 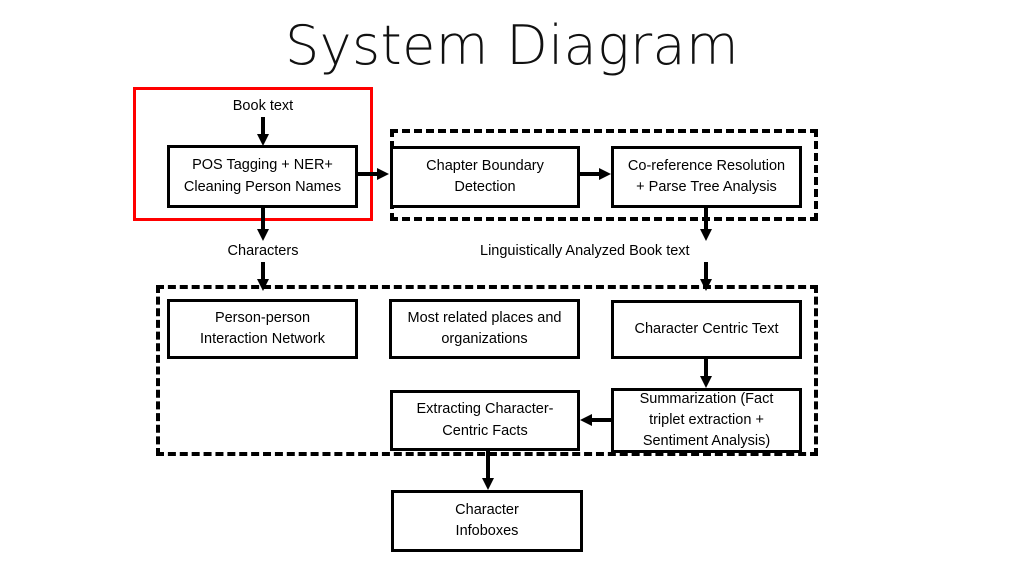 What do you see at coordinates (706, 398) in the screenshot?
I see `summ-line-1: Summarization (Fact` at bounding box center [706, 398].